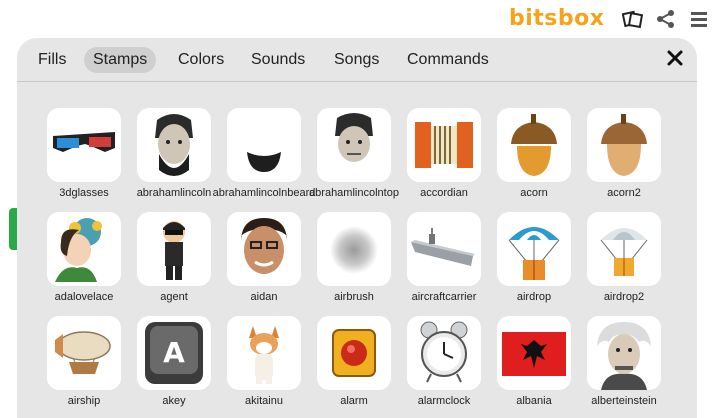 This screenshot has width=720, height=418. I want to click on tab-sounds: Sounds, so click(278, 60).